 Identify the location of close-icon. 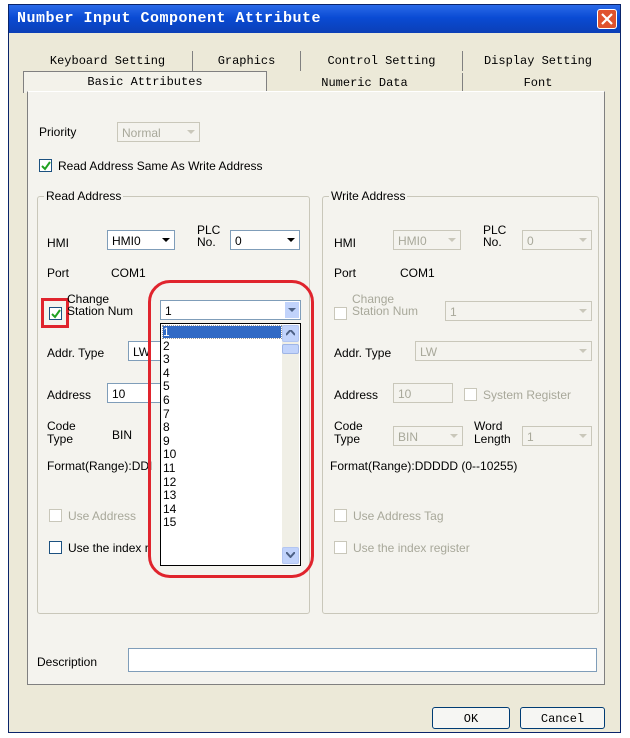
(607, 19).